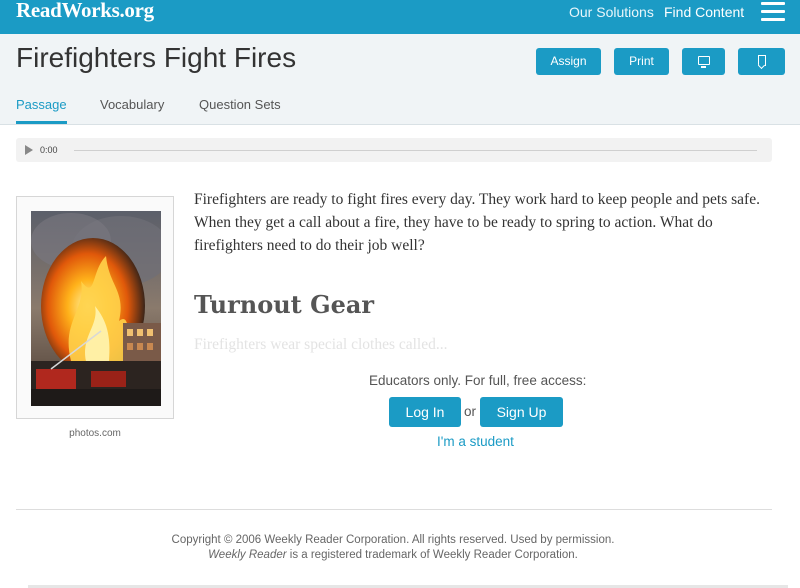  I want to click on trademark-name: Weekly Reader, so click(247, 555).